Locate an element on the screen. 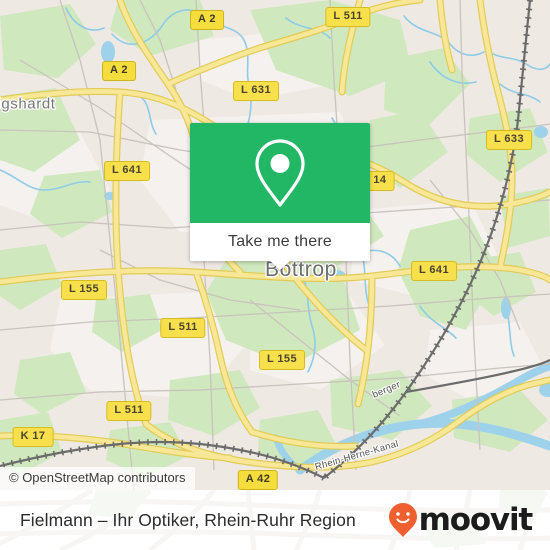 The width and height of the screenshot is (550, 550). road-shield: K 17 is located at coordinates (33, 437).